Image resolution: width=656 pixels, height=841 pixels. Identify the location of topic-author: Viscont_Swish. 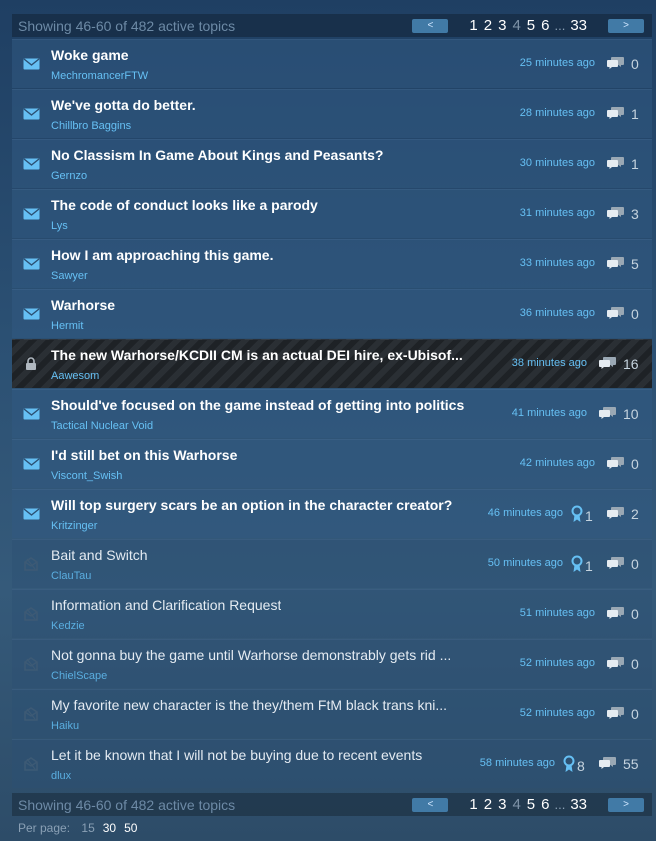
(86, 476).